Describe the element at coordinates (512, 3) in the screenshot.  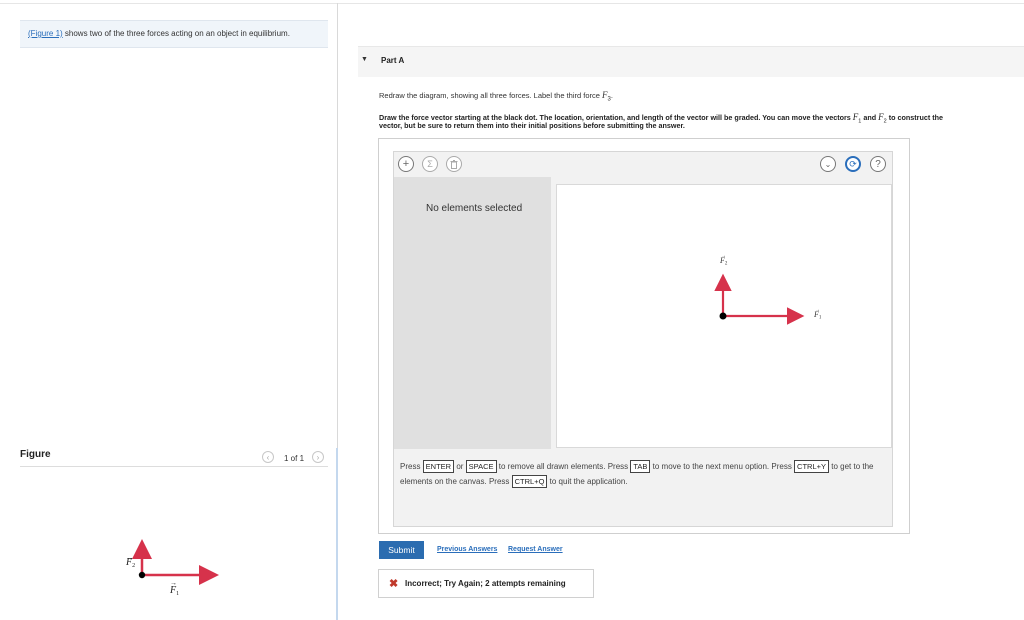
I see `top-divider` at that location.